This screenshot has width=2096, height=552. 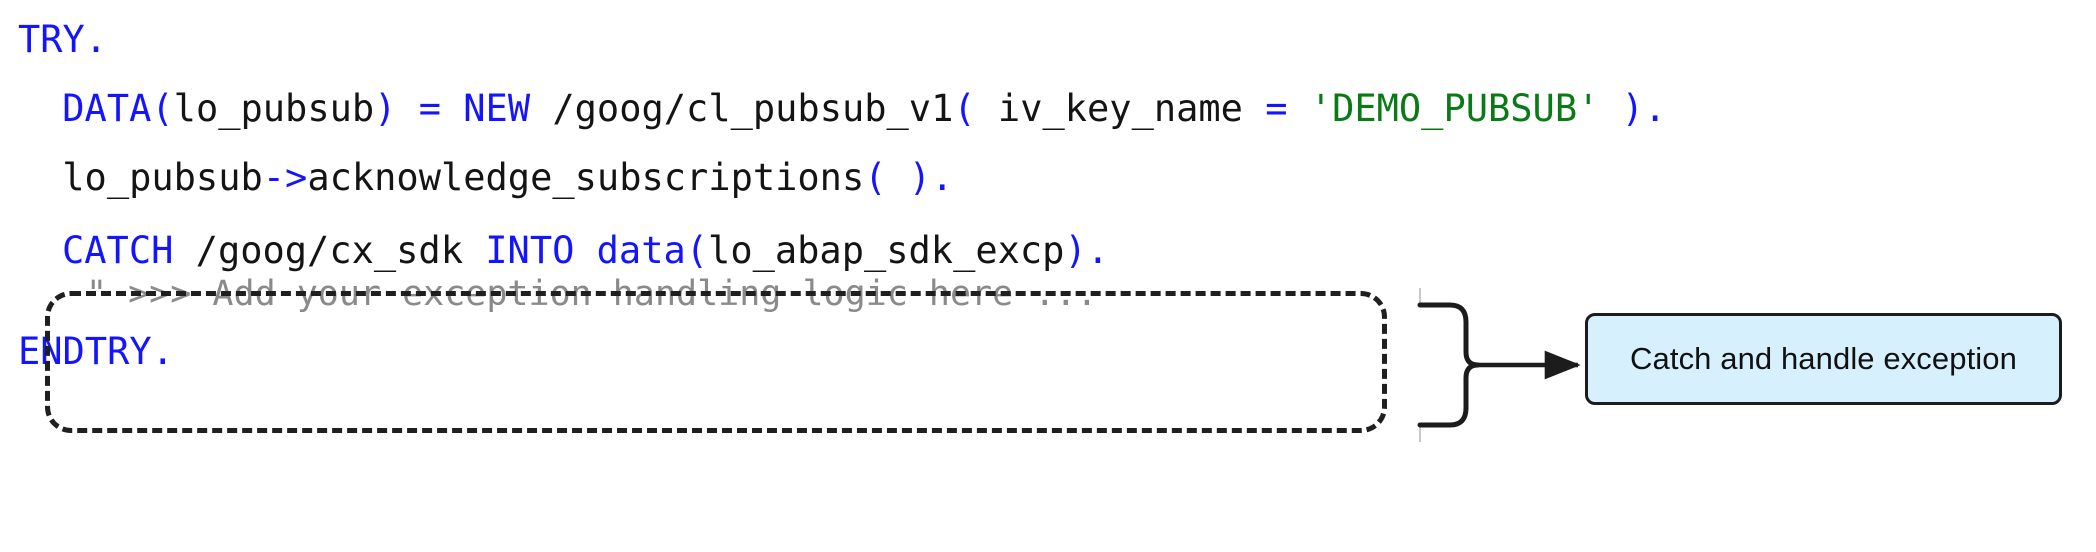 I want to click on code-token: INTO, so click(x=530, y=250).